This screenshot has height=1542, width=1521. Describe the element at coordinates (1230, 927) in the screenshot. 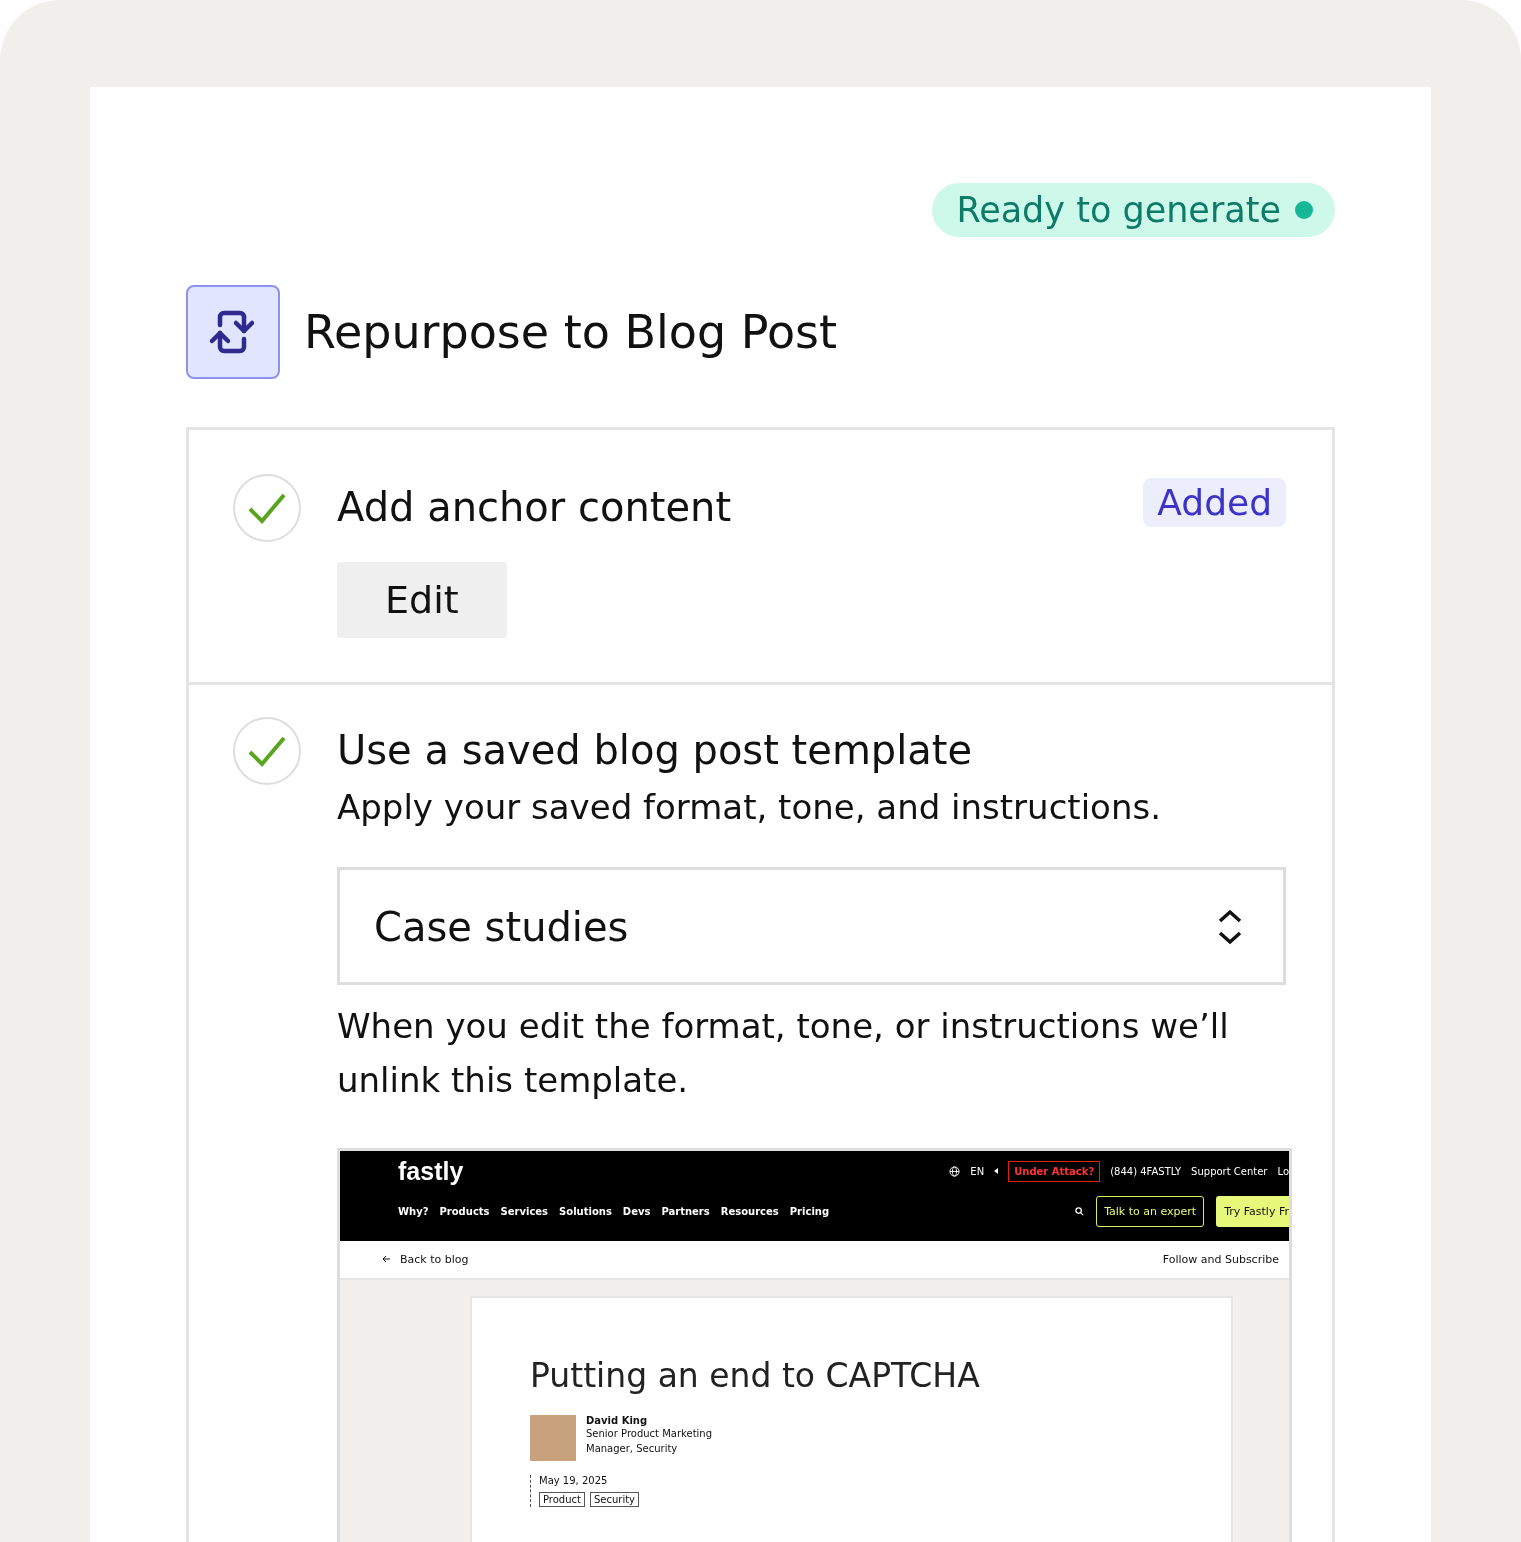

I see `chevron-updown-icon` at that location.